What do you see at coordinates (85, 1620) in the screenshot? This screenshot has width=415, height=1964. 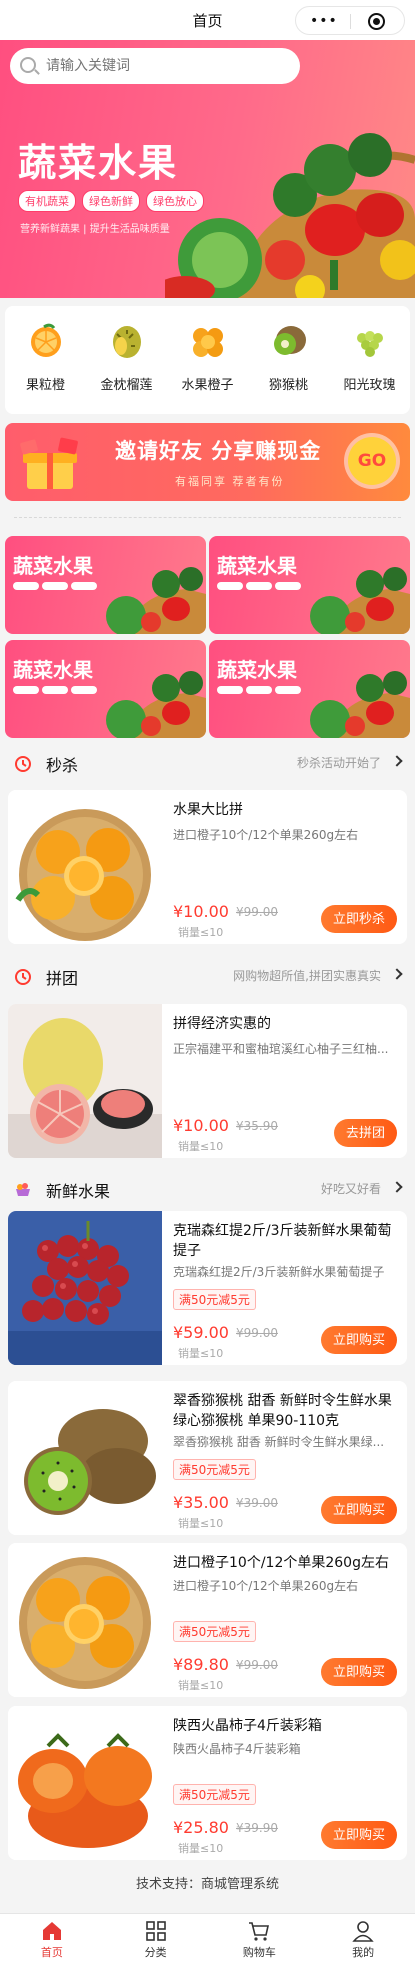 I see `oranges-basket-image` at bounding box center [85, 1620].